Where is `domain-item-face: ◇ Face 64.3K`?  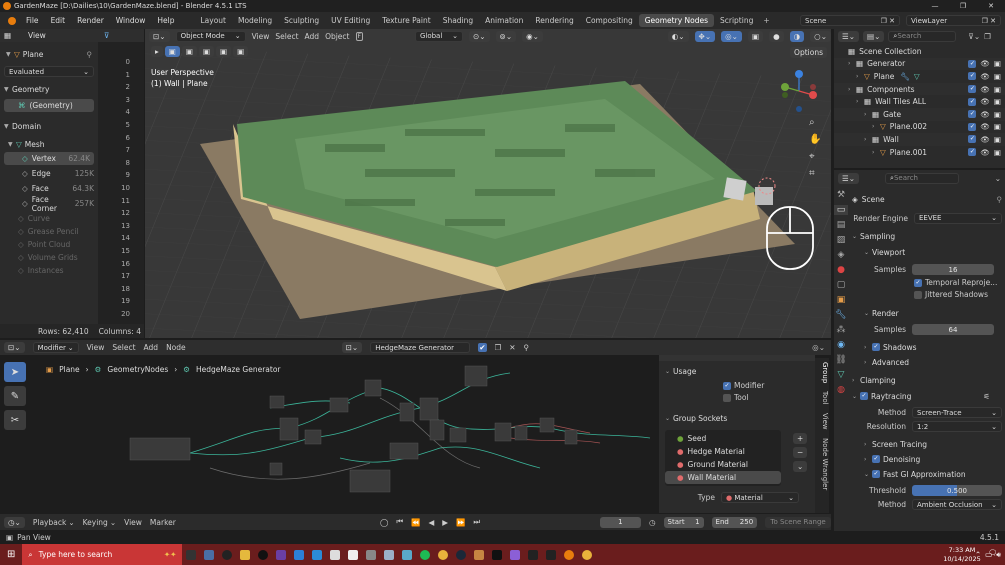
domain-item-face: ◇ Face 64.3K is located at coordinates (49, 188).